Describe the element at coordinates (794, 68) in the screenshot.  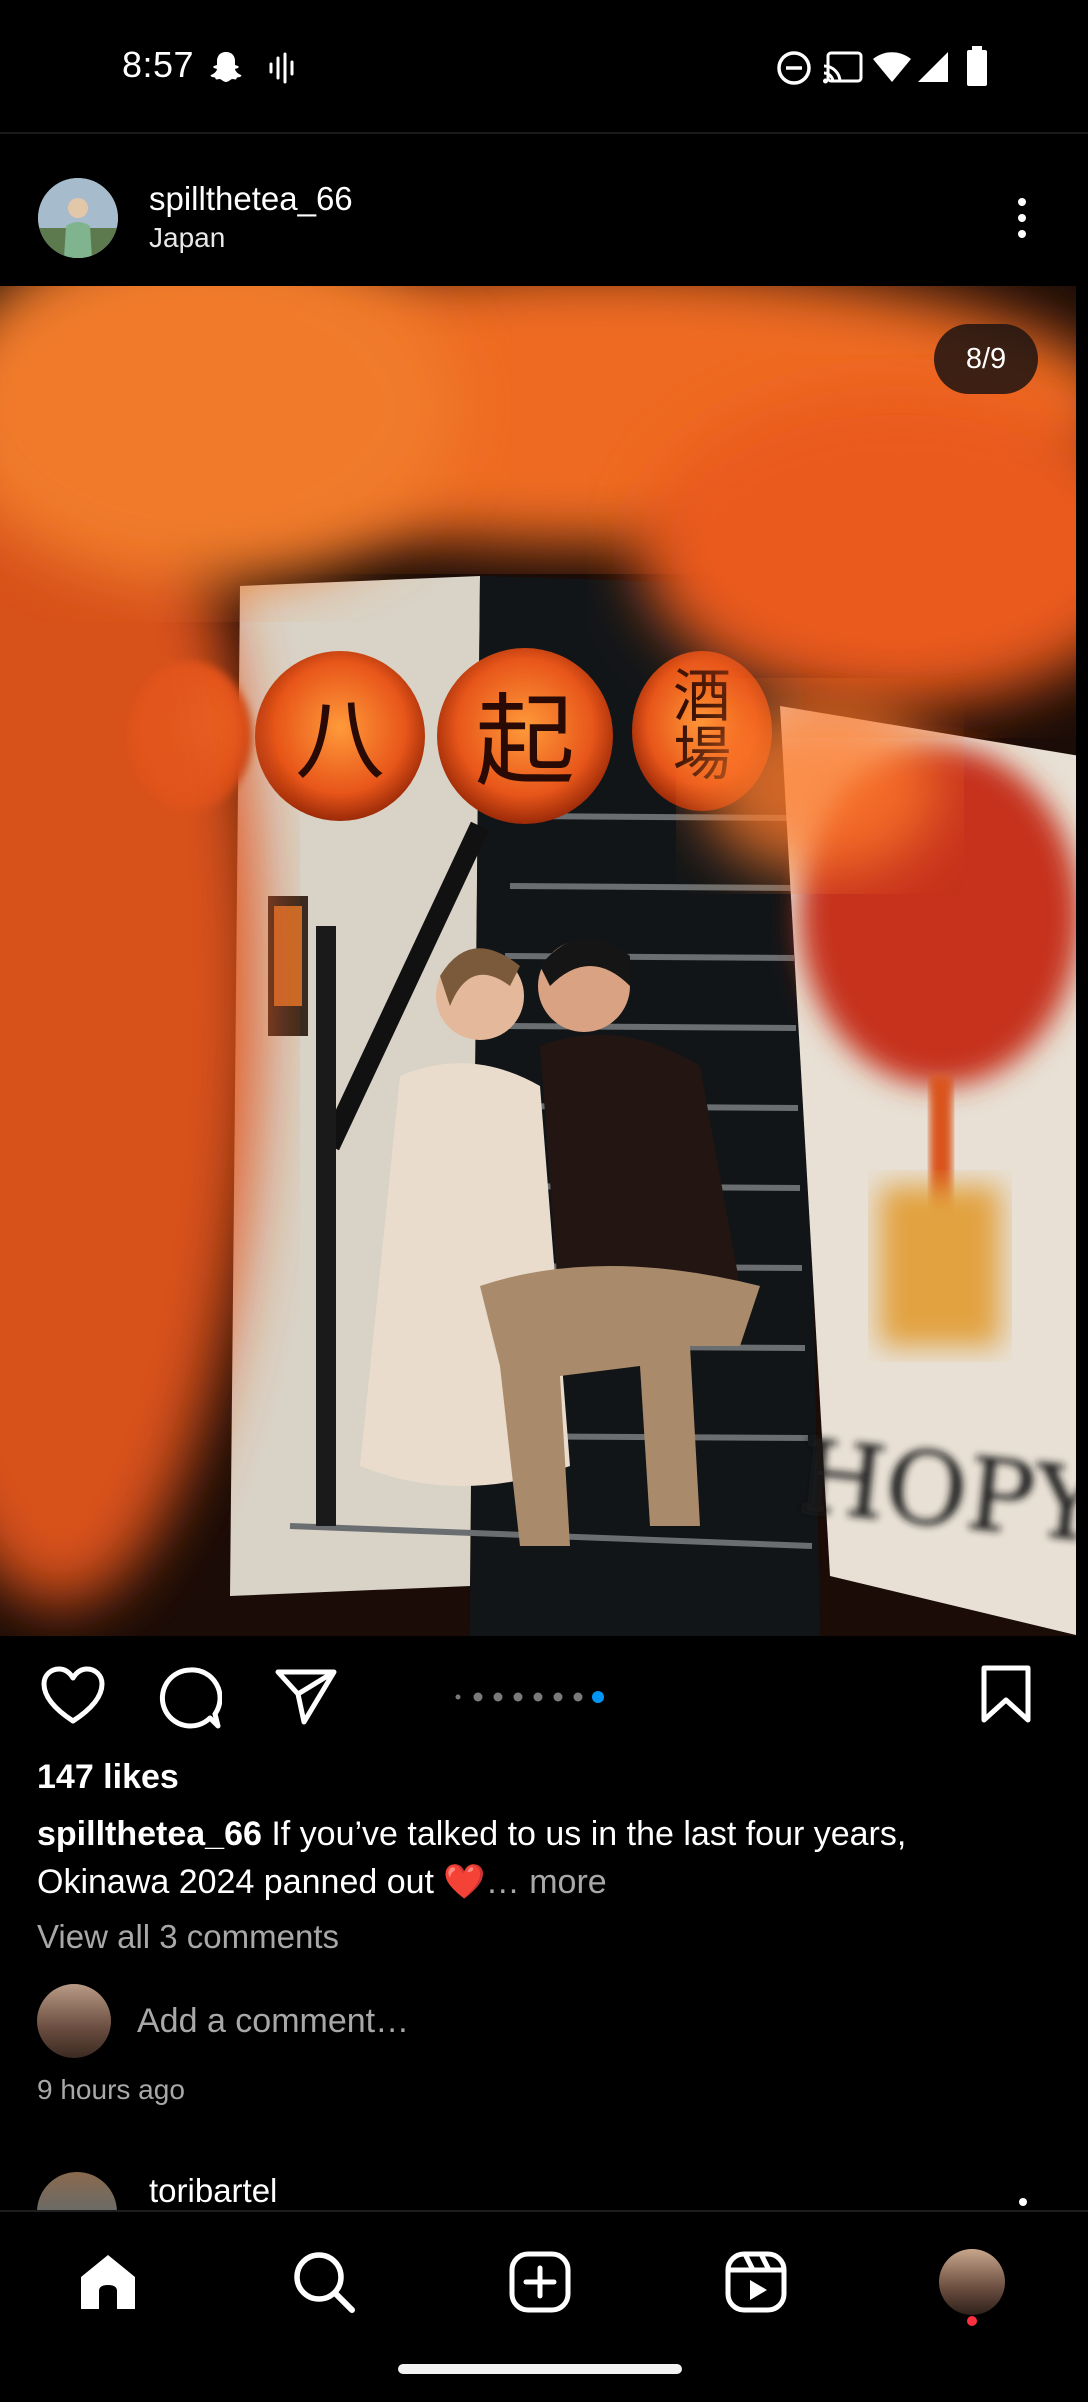
I see `dnd-icon` at that location.